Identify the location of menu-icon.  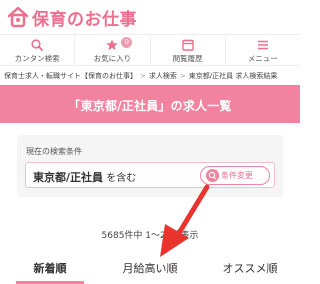
(262, 45).